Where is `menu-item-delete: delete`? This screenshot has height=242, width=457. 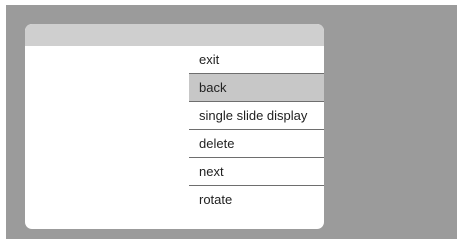 menu-item-delete: delete is located at coordinates (256, 144).